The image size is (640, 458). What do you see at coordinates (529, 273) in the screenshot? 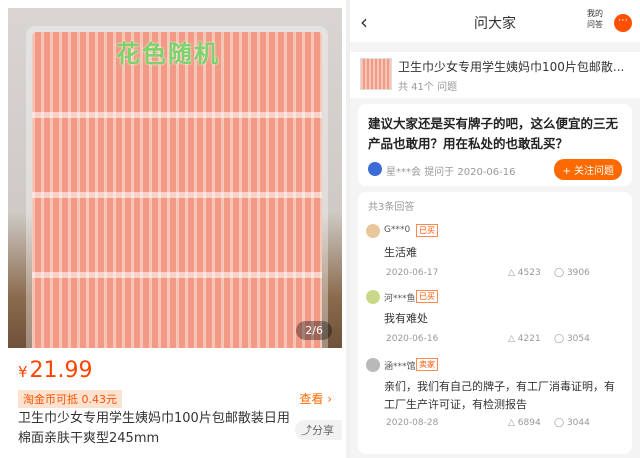
I see `like-value: 4523` at bounding box center [529, 273].